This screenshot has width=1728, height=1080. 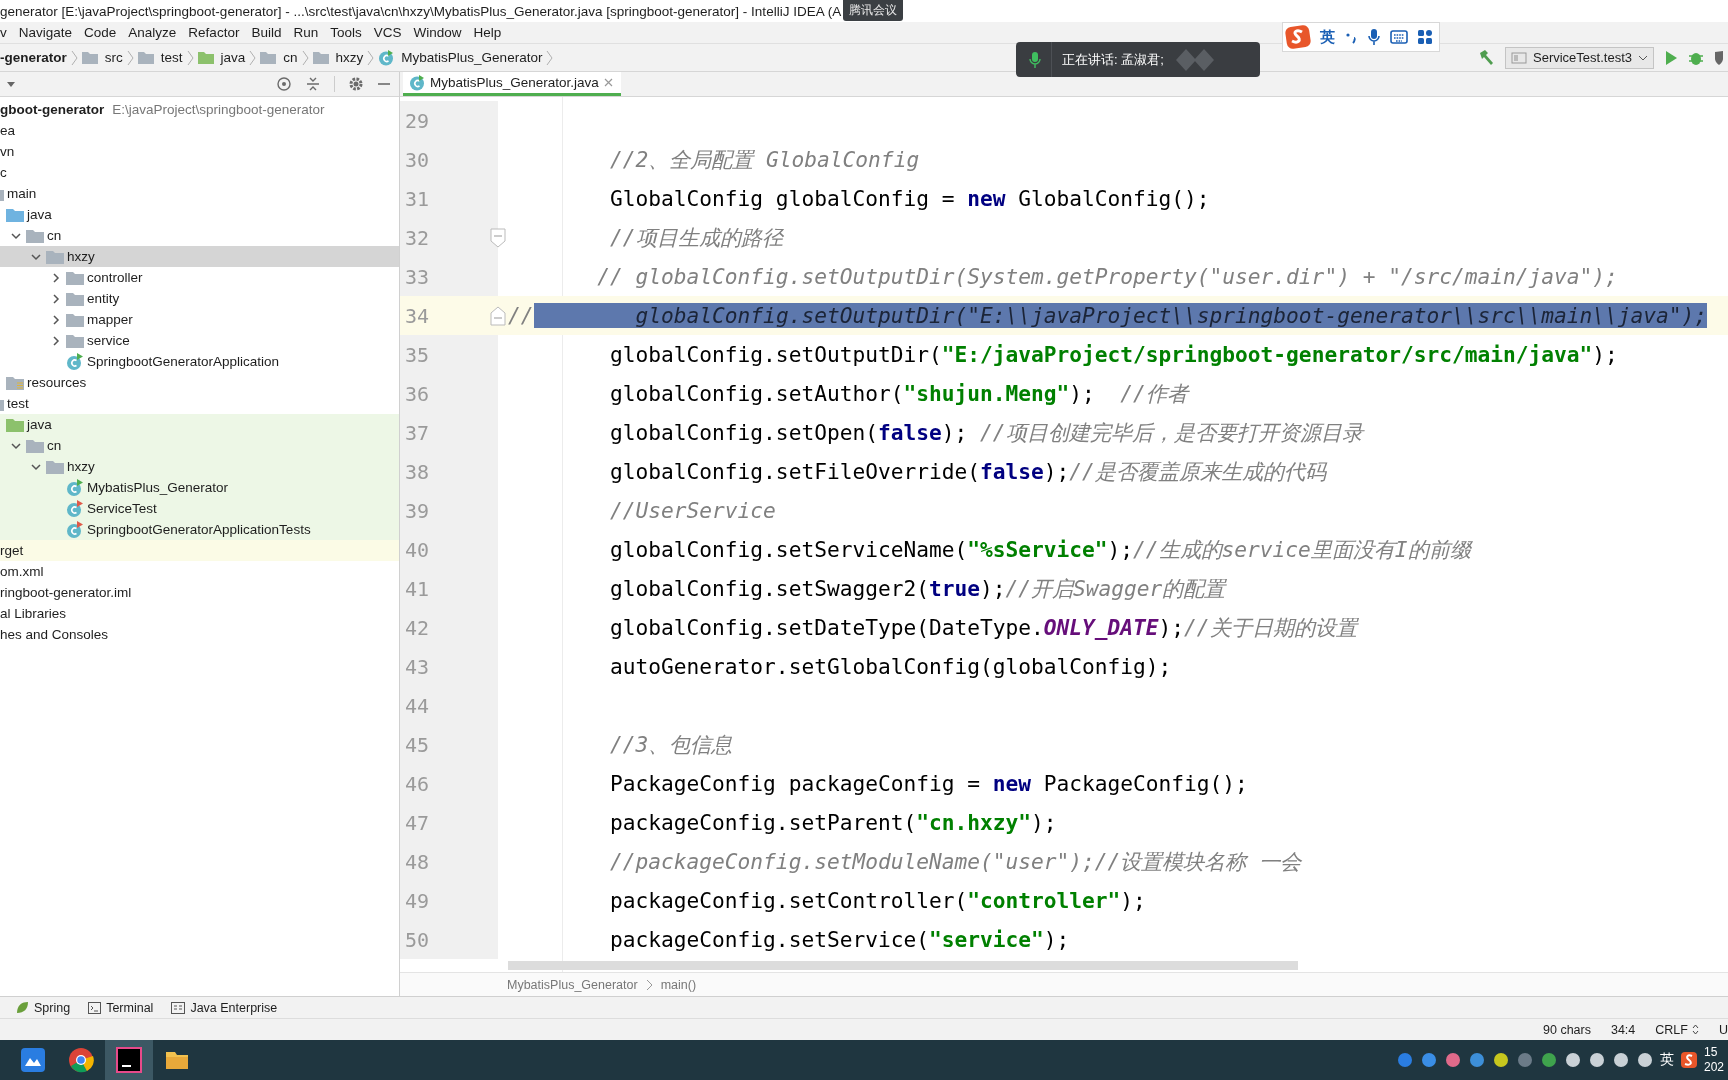 What do you see at coordinates (199, 319) in the screenshot?
I see `tree-item: mapper` at bounding box center [199, 319].